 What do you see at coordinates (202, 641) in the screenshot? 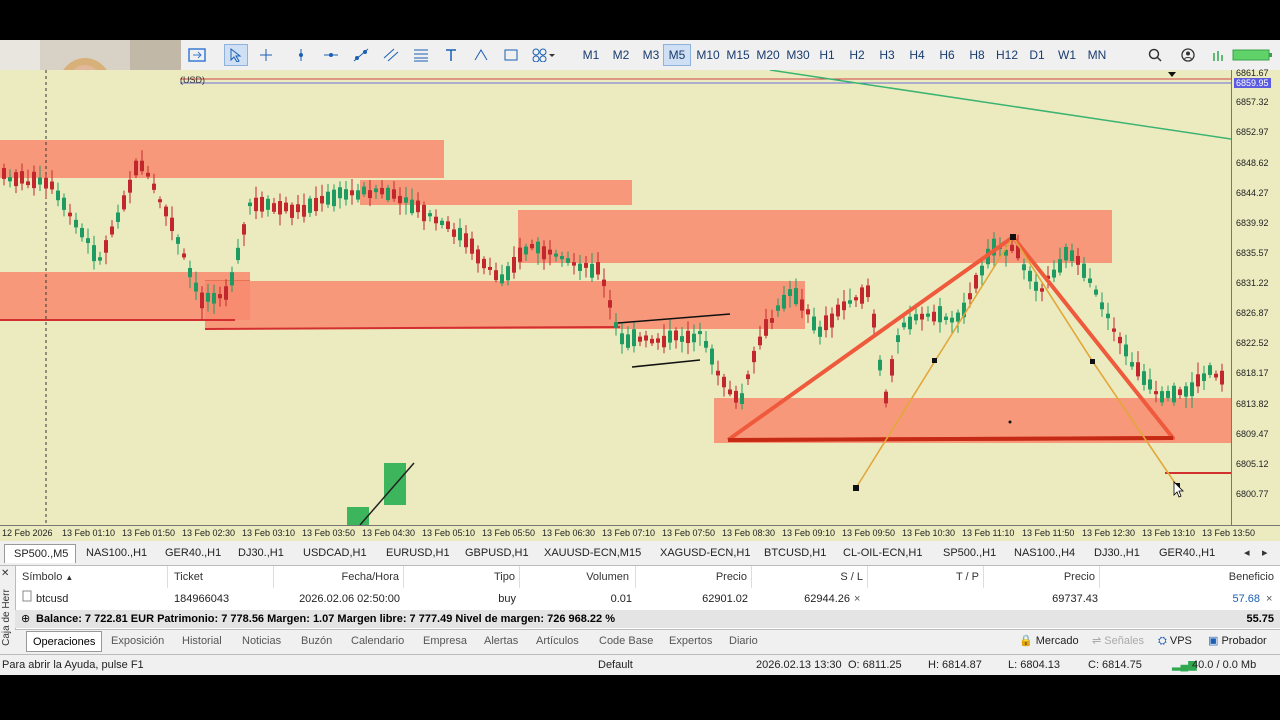
I see `tab-historial: Historial` at bounding box center [202, 641].